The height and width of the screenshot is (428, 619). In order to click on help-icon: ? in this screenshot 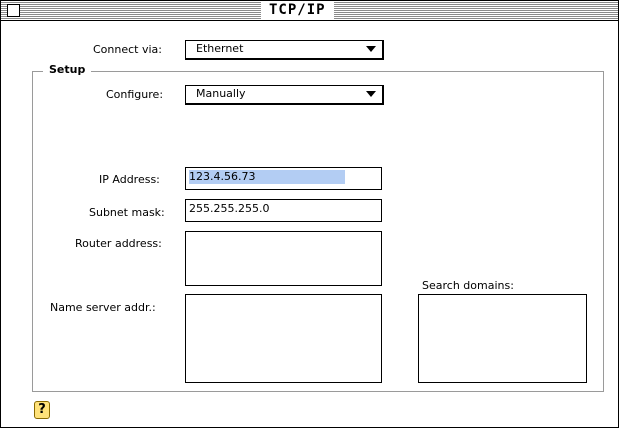, I will do `click(42, 410)`.